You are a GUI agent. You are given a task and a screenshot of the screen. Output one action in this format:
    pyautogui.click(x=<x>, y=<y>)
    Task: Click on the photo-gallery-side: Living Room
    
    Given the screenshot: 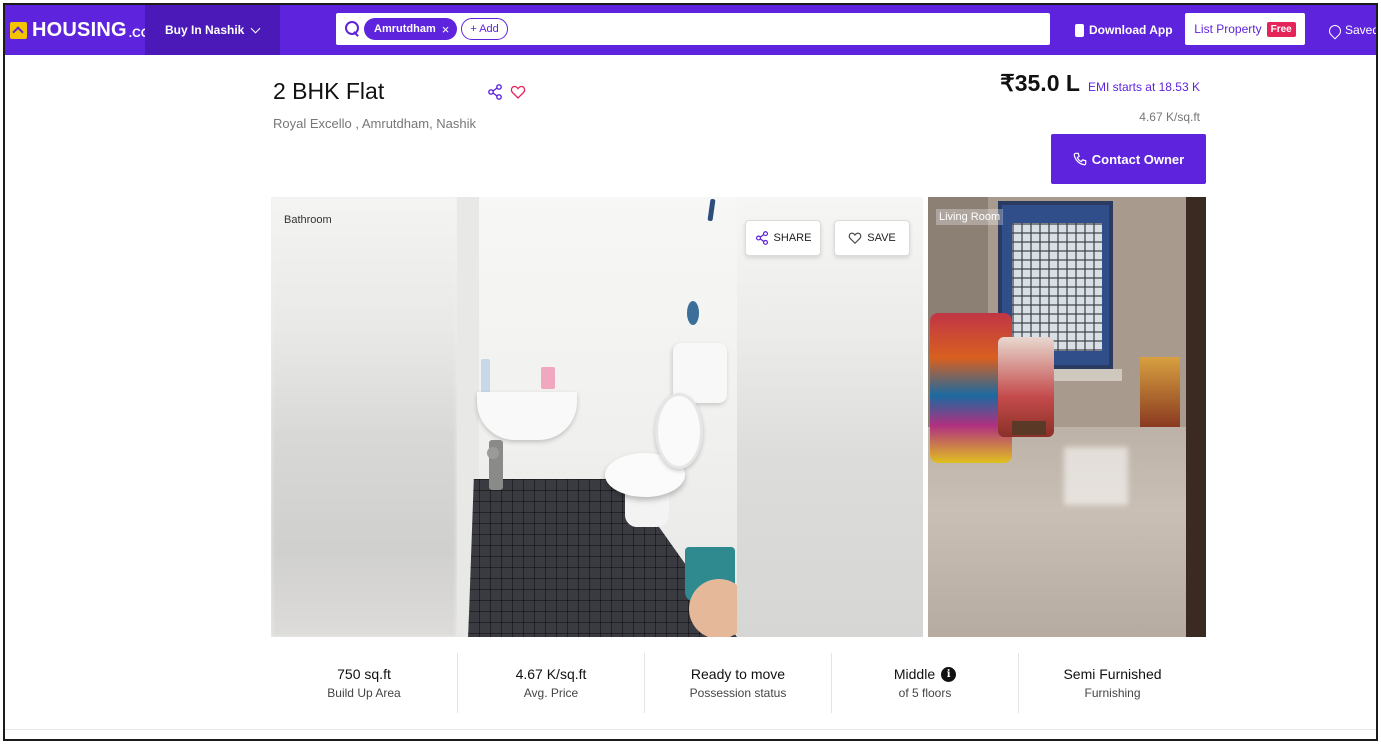 What is the action you would take?
    pyautogui.click(x=1067, y=417)
    